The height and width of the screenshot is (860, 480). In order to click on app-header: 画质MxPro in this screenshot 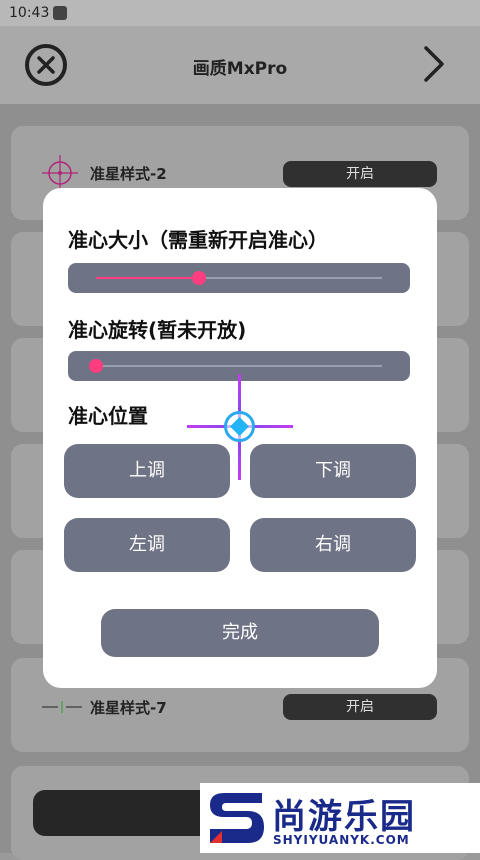, I will do `click(240, 65)`.